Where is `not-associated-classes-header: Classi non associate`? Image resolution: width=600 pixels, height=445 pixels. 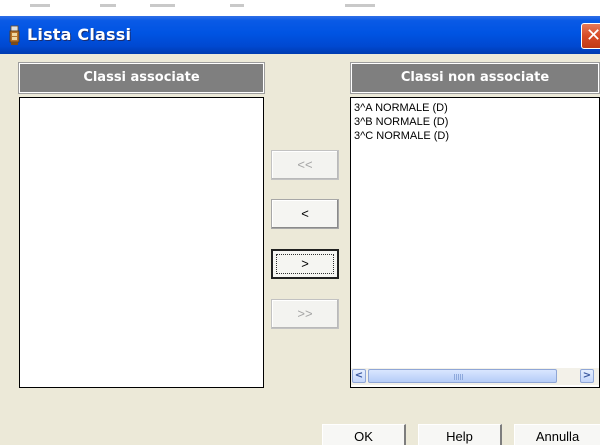 not-associated-classes-header: Classi non associate is located at coordinates (475, 78).